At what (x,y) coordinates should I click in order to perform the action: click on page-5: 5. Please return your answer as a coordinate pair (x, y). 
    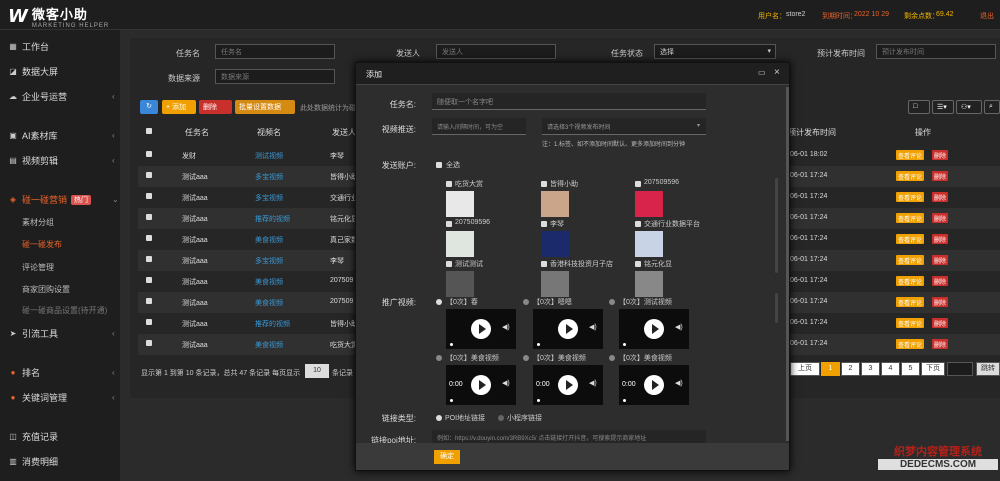
    Looking at the image, I should click on (910, 369).